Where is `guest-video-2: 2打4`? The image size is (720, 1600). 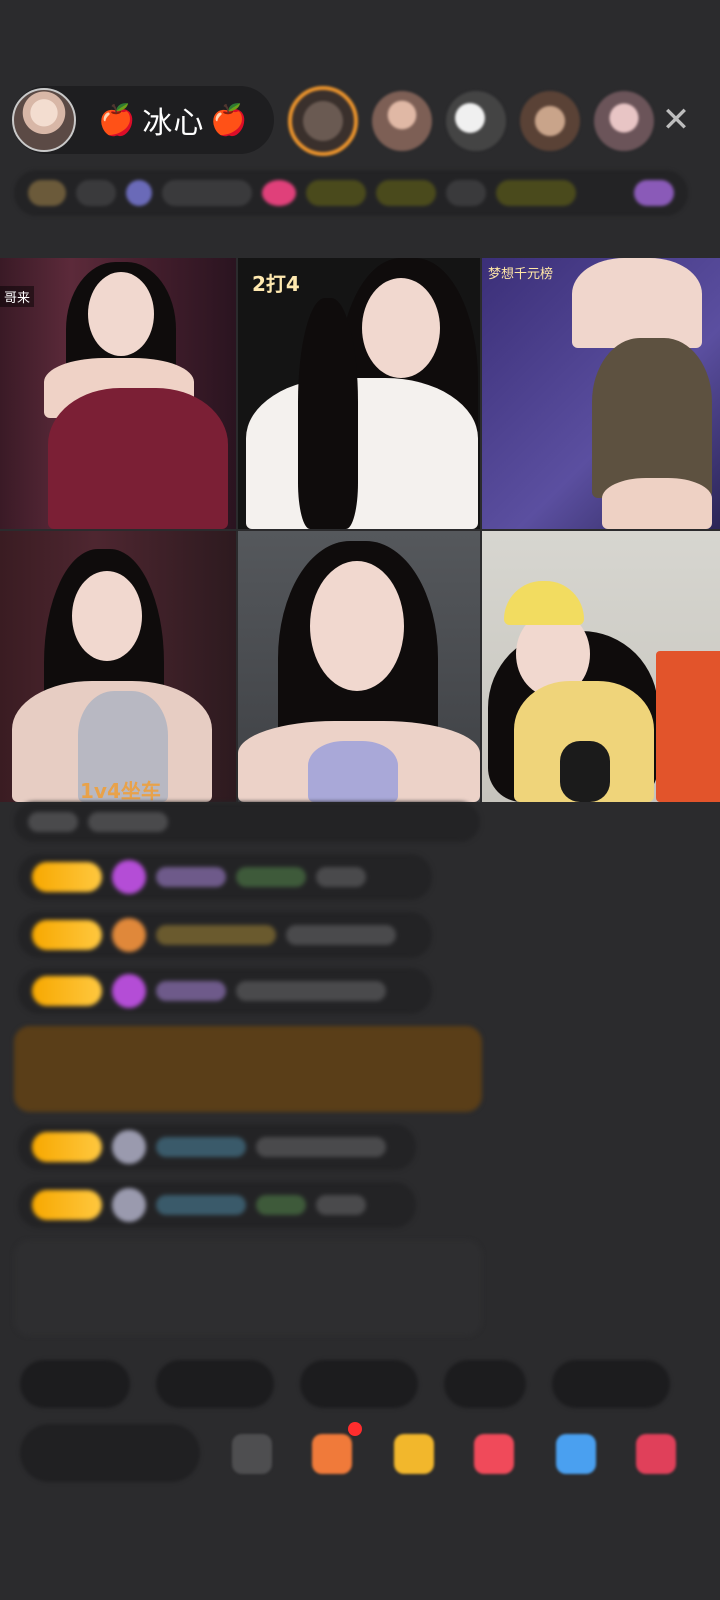
guest-video-2: 2打4 is located at coordinates (359, 393).